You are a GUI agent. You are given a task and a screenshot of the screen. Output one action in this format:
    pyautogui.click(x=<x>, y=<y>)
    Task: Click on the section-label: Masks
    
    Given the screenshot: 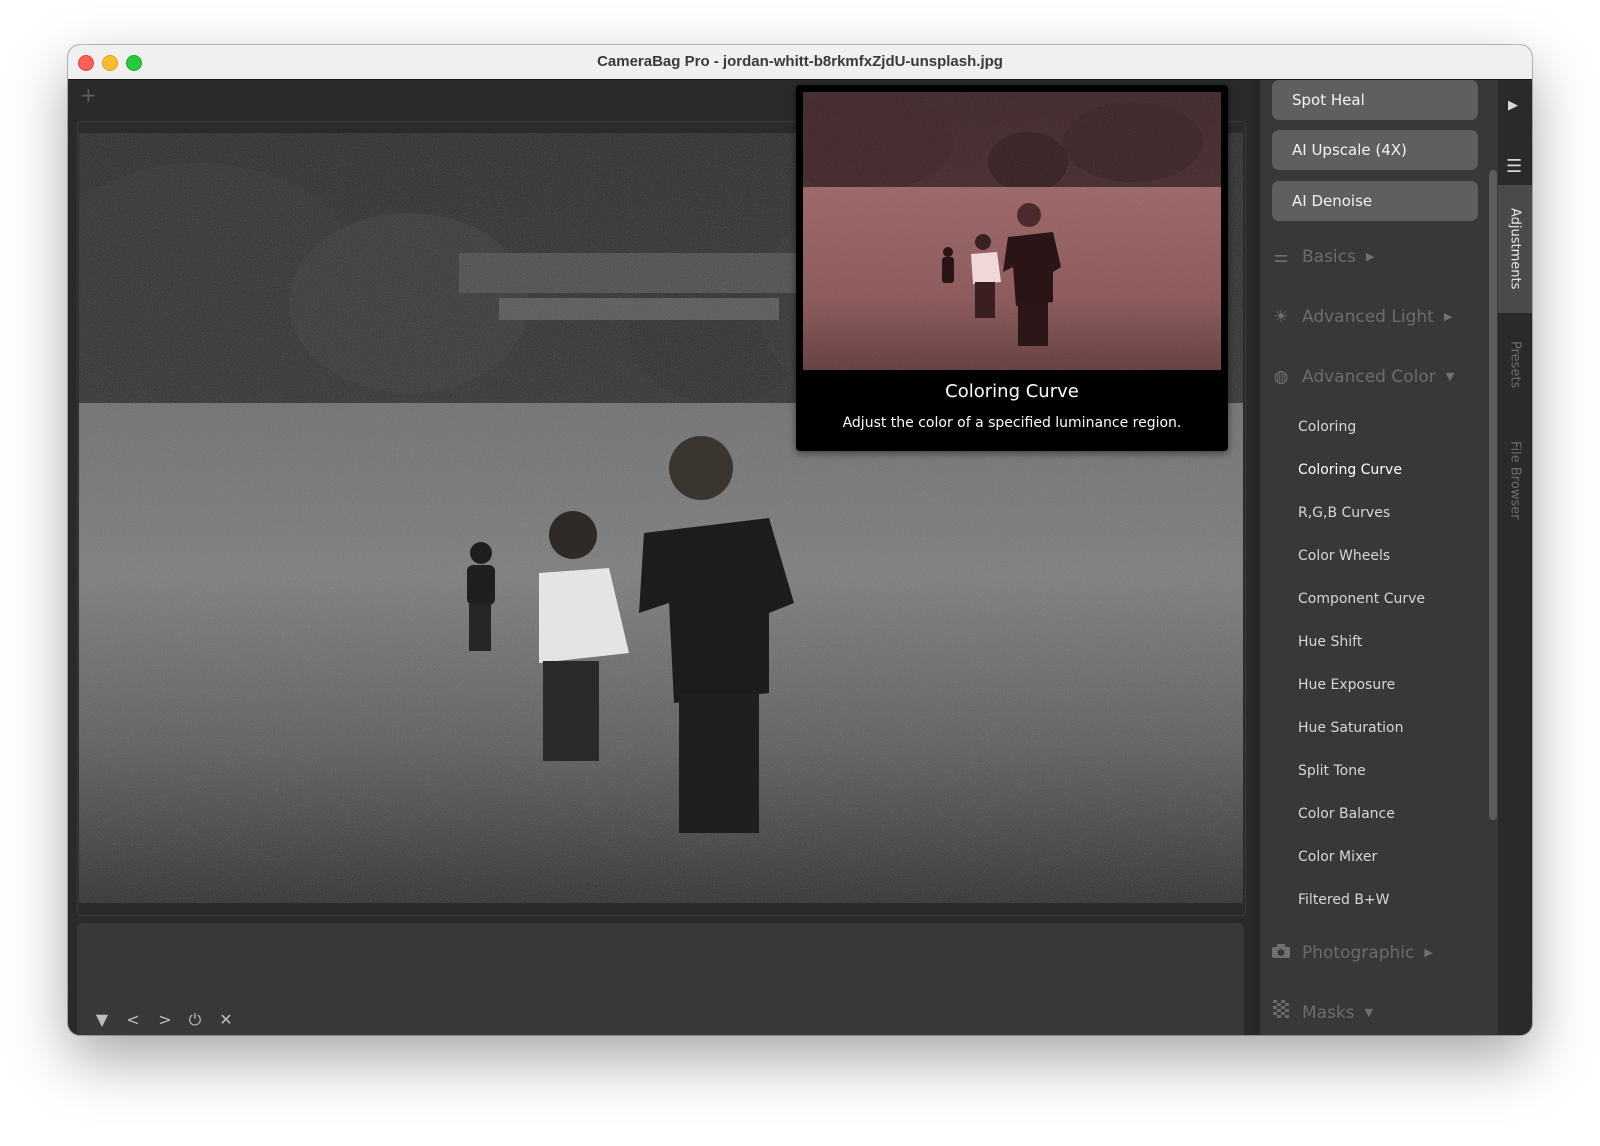 What is the action you would take?
    pyautogui.click(x=1328, y=1013)
    